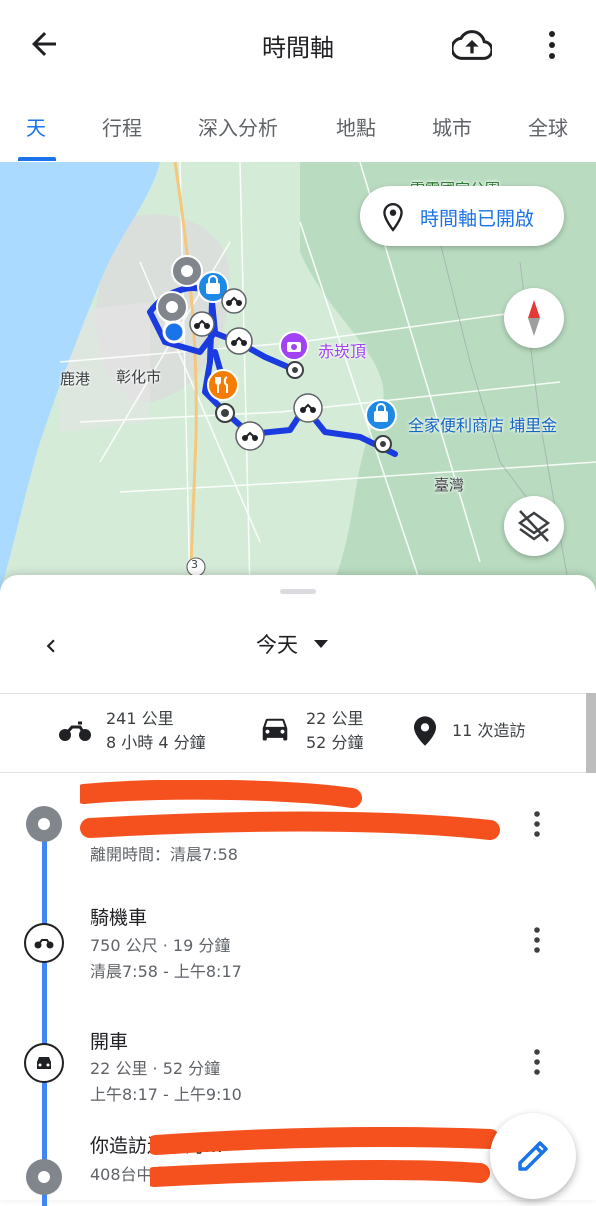  I want to click on dropdown-arrow-icon, so click(321, 644).